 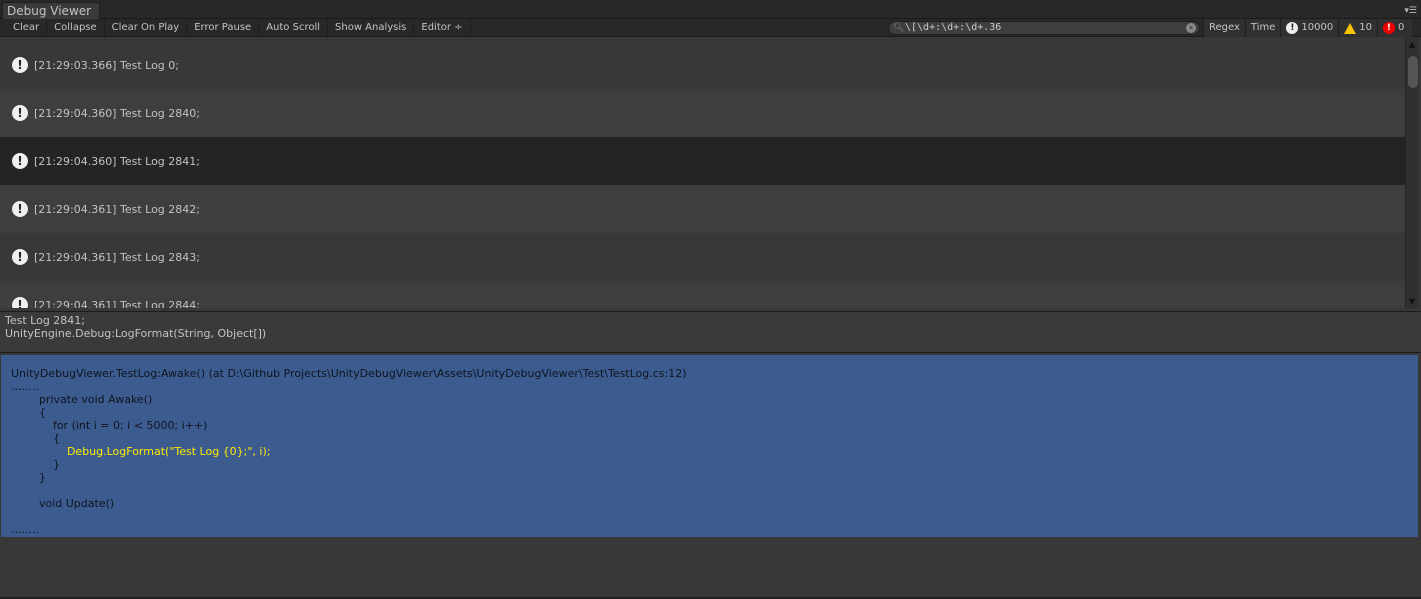 I want to click on time-toggle: Time, so click(x=1262, y=28).